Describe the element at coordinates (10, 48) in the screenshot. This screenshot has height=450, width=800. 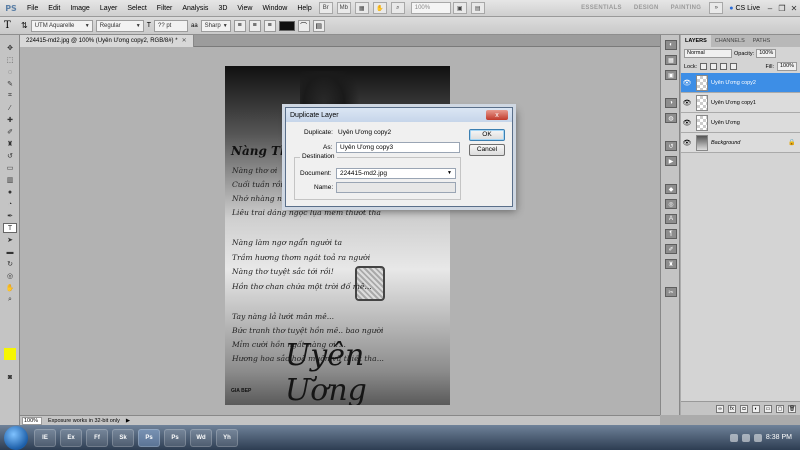
I see `move-tool-icon: ✥` at that location.